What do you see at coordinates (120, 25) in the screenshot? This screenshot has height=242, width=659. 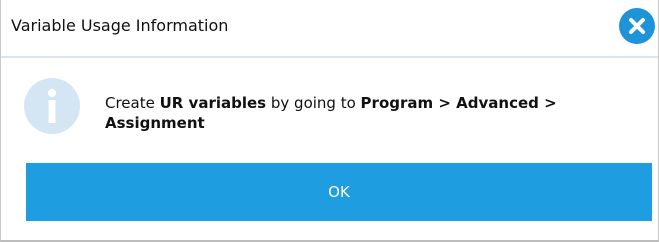 I see `dialog-title: Variable Usage Information` at bounding box center [120, 25].